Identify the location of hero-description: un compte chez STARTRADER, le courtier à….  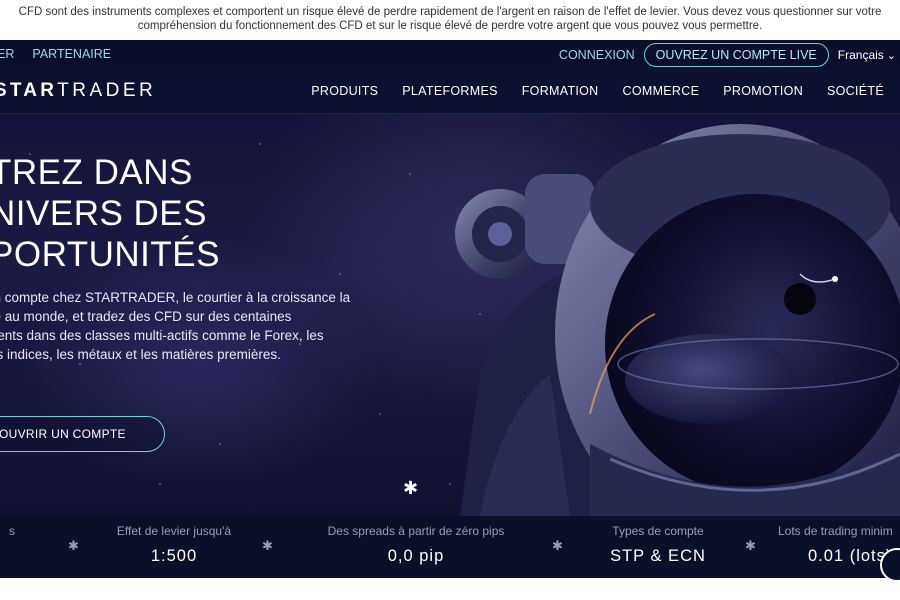
(193, 326).